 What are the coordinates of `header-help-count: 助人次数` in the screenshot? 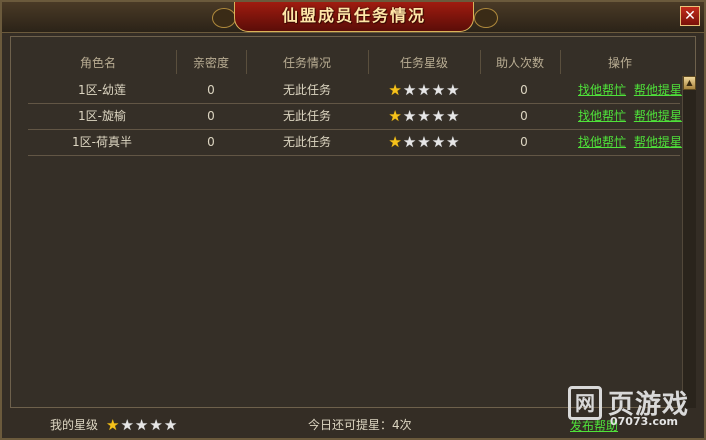 It's located at (519, 63).